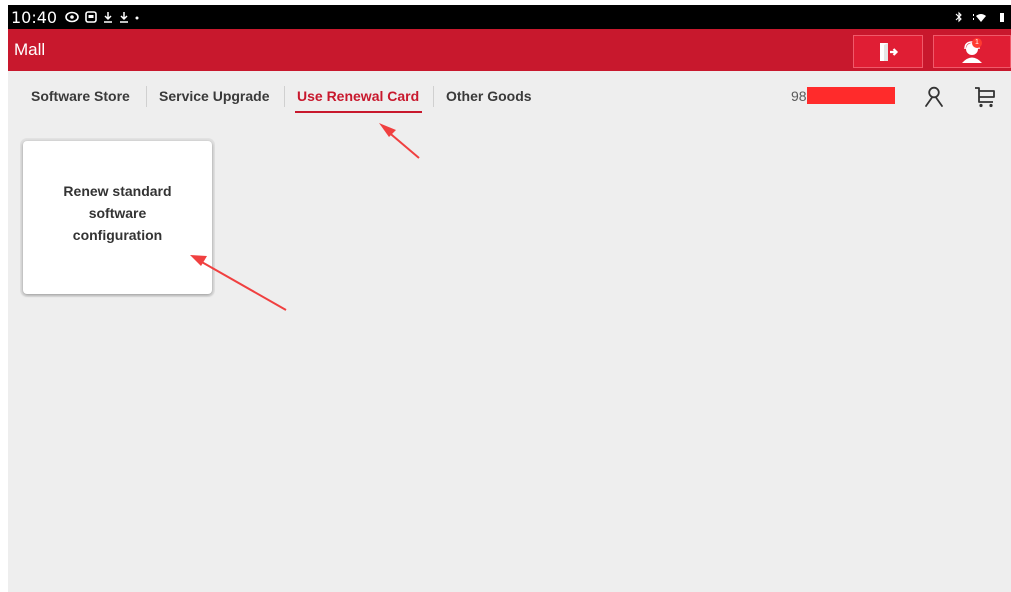 The height and width of the screenshot is (592, 1011). Describe the element at coordinates (509, 50) in the screenshot. I see `app-bar: Mall 1` at that location.